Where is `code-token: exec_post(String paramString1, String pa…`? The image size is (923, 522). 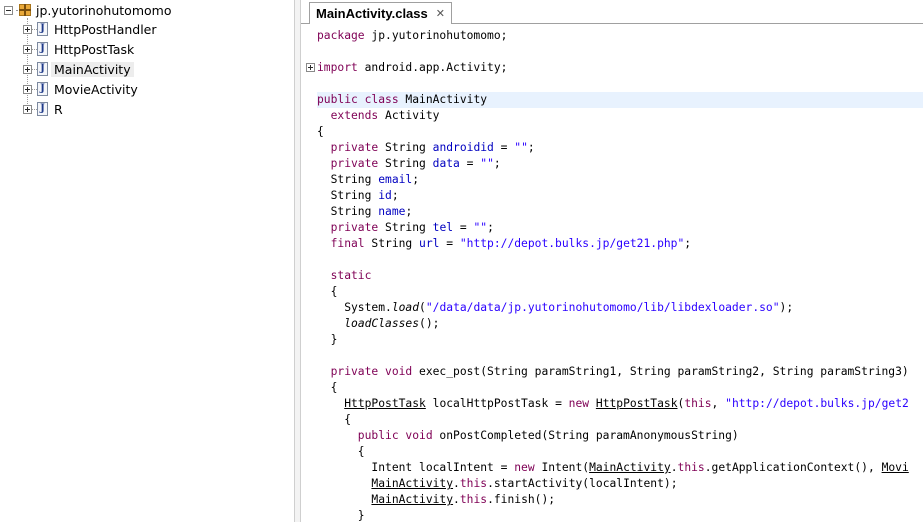 code-token: exec_post(String paramString1, String pa… is located at coordinates (660, 371).